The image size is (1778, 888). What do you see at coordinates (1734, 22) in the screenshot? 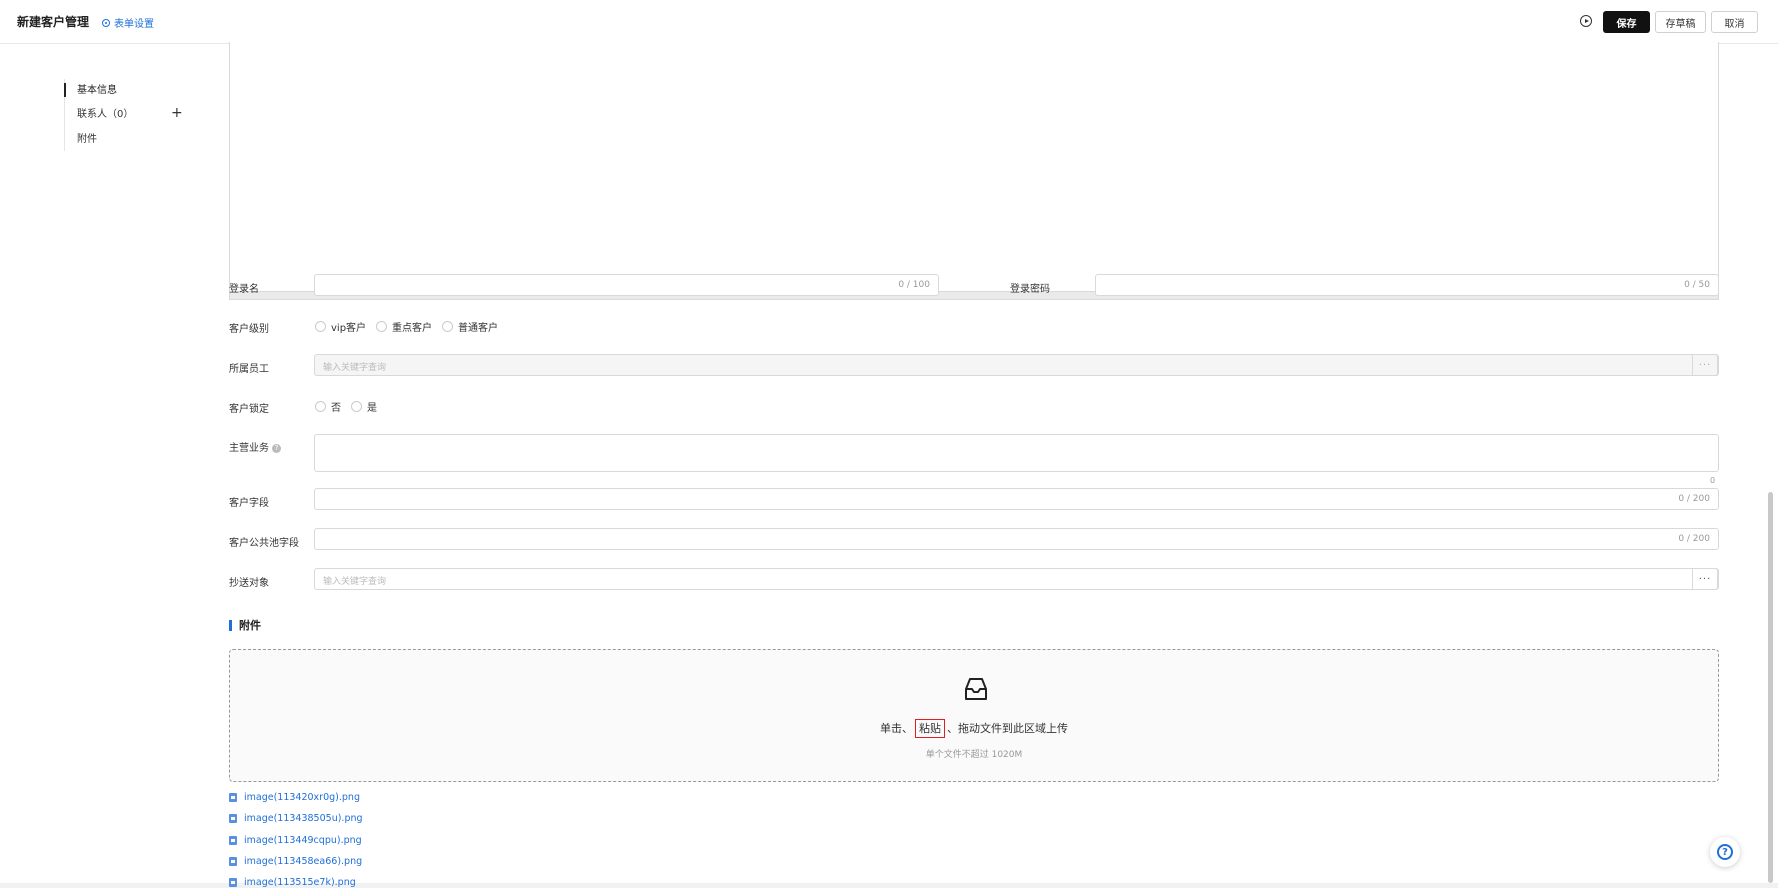
I see `cancel-button: 取消` at bounding box center [1734, 22].